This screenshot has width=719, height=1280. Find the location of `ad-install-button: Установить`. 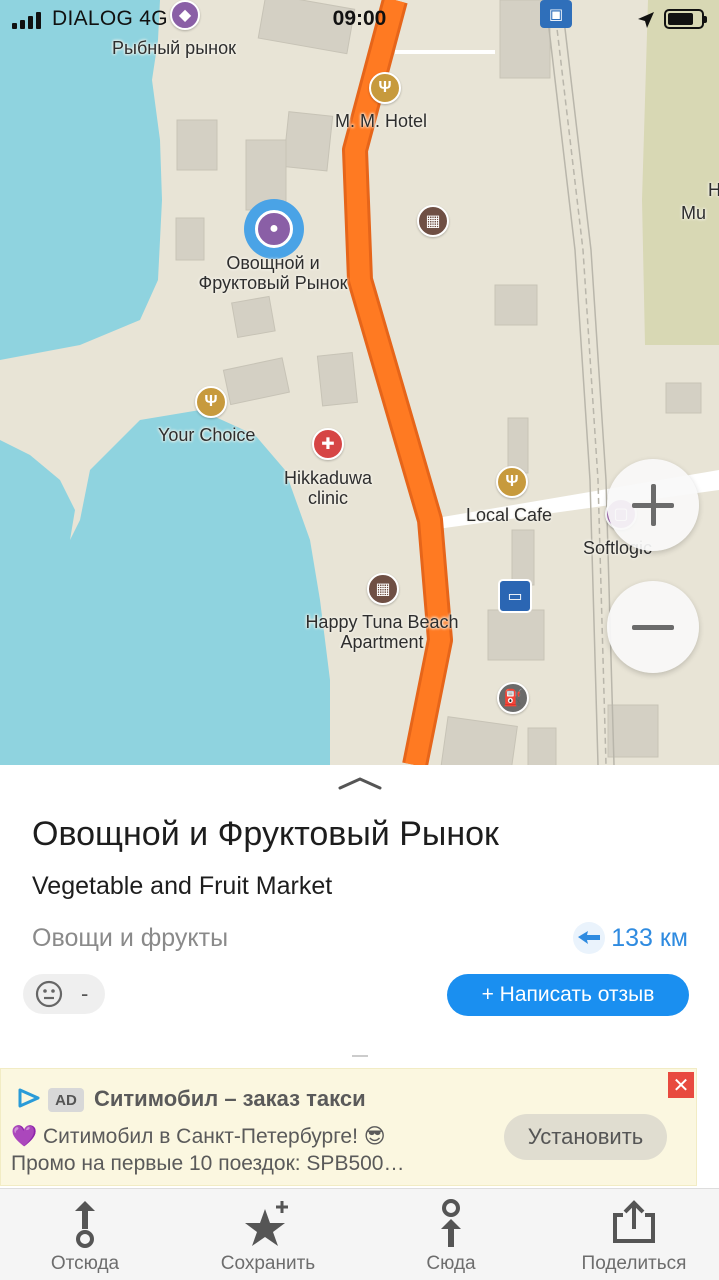

ad-install-button: Установить is located at coordinates (585, 1137).